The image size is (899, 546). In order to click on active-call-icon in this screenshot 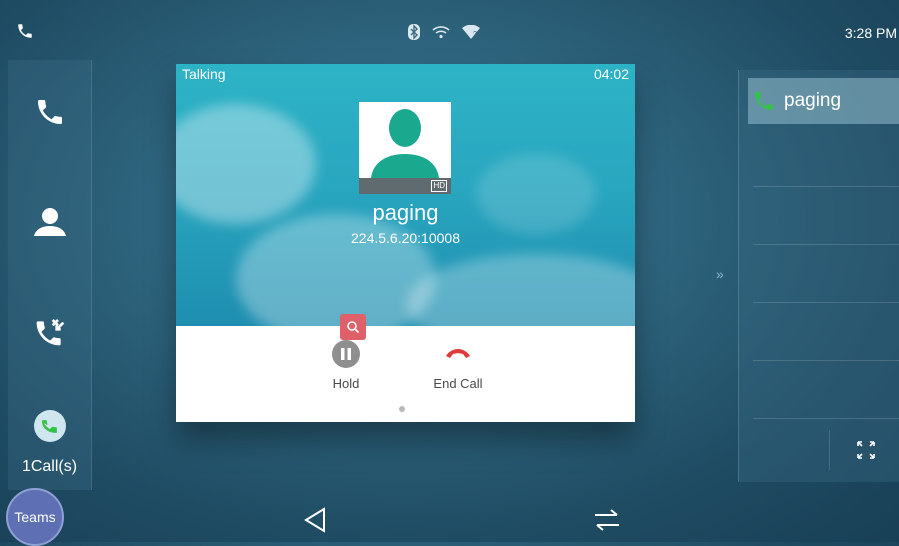, I will do `click(49, 426)`.